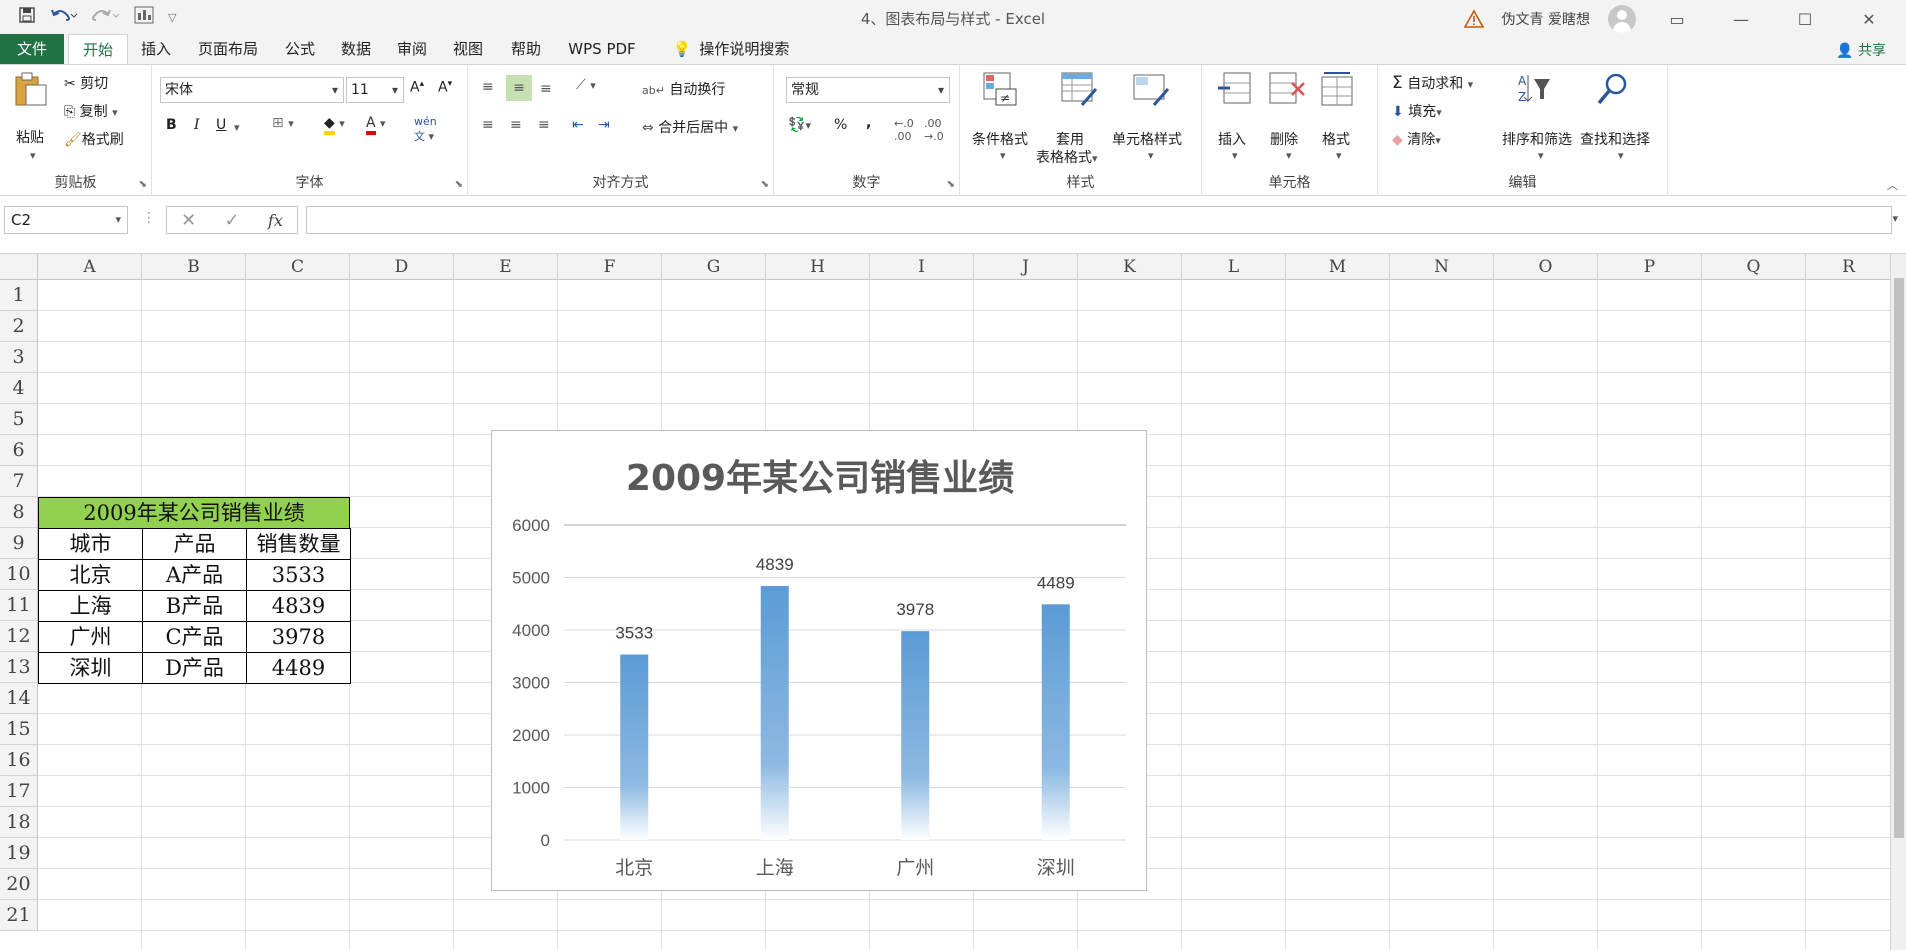  I want to click on fill-color-icon: ◆ ▾, so click(334, 125).